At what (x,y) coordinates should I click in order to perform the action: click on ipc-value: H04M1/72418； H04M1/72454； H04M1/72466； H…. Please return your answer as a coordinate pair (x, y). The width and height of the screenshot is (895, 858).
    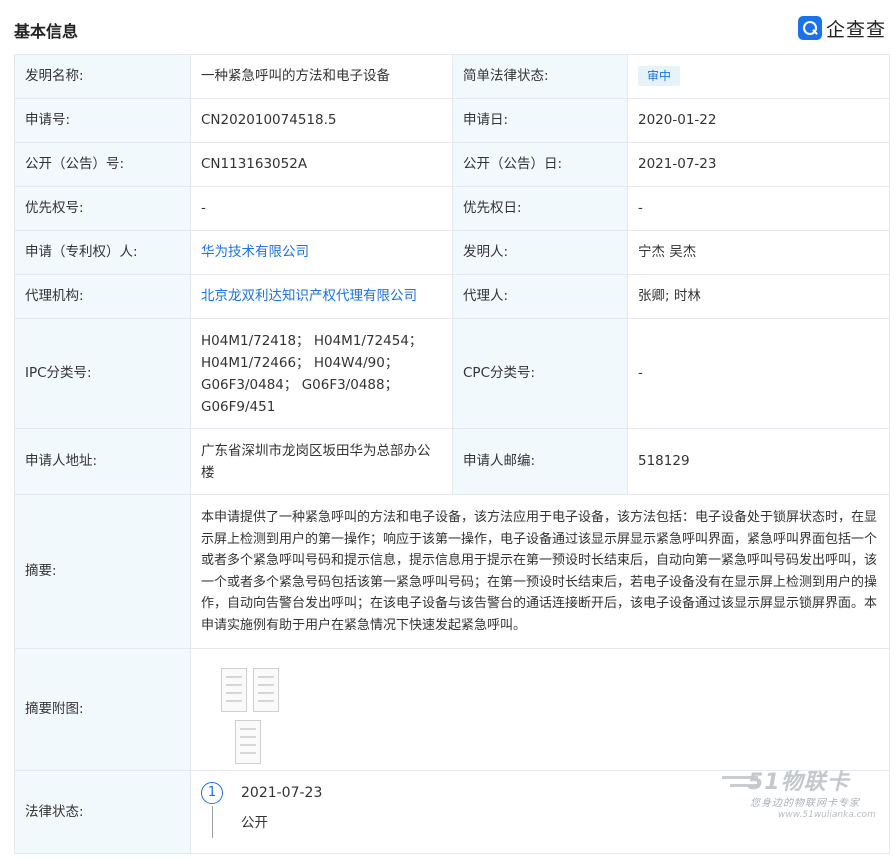
    Looking at the image, I should click on (321, 373).